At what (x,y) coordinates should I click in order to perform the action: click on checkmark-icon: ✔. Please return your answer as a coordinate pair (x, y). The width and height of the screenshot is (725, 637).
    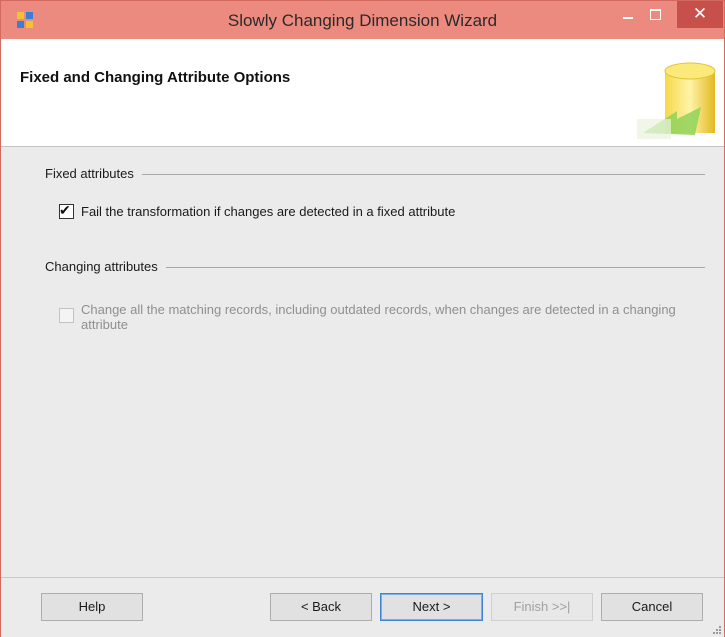
    Looking at the image, I should click on (65, 210).